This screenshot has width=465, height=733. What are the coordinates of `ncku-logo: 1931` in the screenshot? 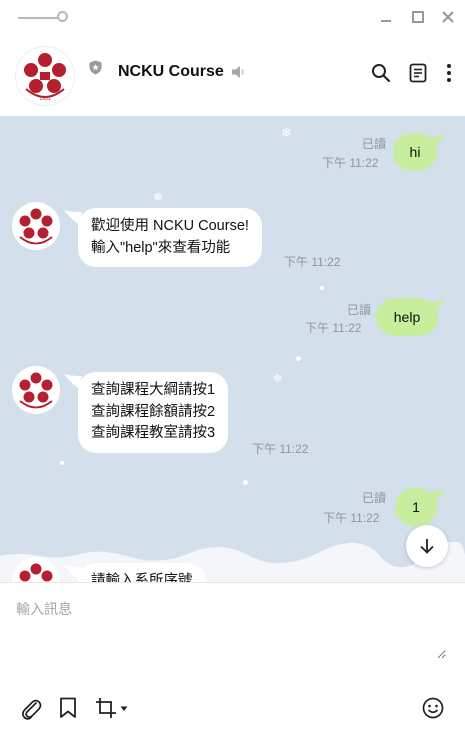 It's located at (45, 76).